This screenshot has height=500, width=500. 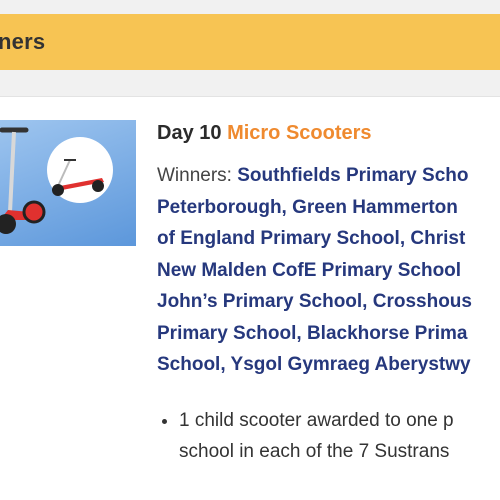 What do you see at coordinates (307, 207) in the screenshot?
I see `winner-text: Peterborough, Green Hammerton` at bounding box center [307, 207].